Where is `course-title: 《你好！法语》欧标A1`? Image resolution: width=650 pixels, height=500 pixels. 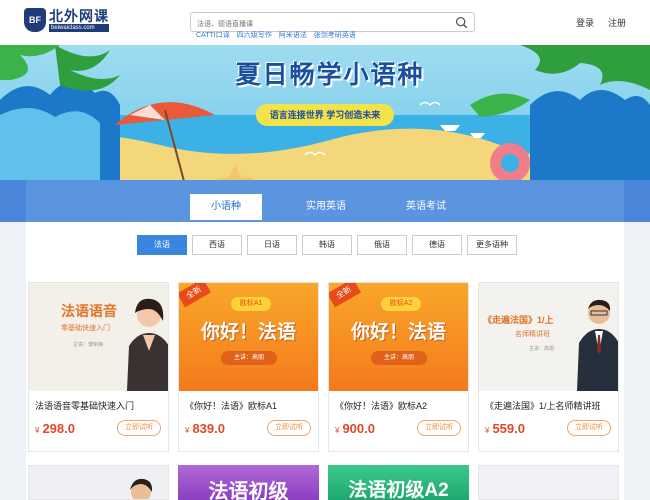 course-title: 《你好！法语》欧标A1 is located at coordinates (231, 406).